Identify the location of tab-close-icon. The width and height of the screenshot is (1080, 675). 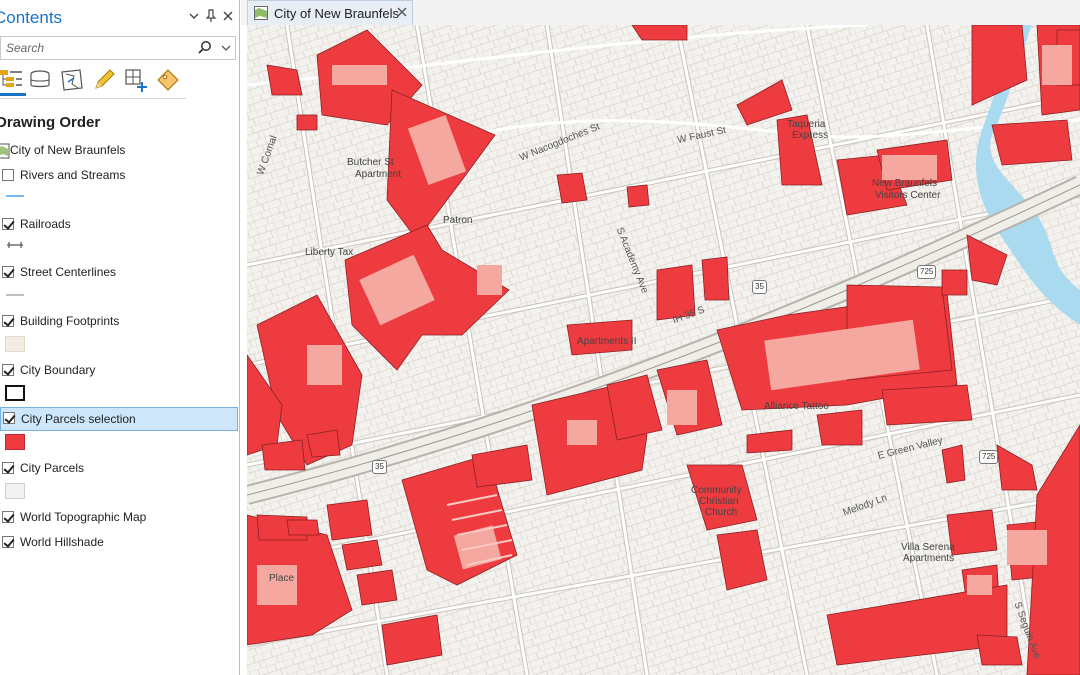
(402, 12).